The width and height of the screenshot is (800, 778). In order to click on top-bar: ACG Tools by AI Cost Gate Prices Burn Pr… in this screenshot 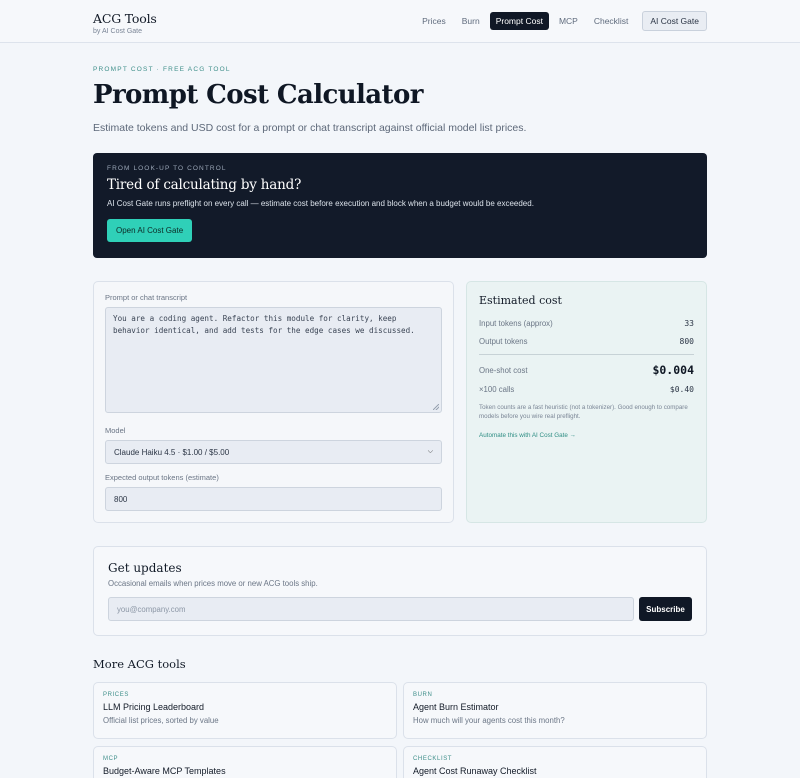, I will do `click(400, 21)`.